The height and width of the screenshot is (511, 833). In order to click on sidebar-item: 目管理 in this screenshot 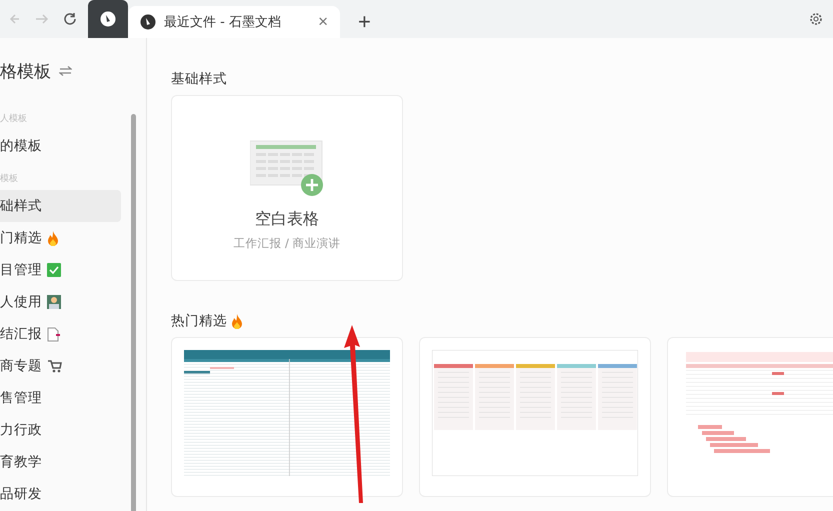, I will do `click(61, 270)`.